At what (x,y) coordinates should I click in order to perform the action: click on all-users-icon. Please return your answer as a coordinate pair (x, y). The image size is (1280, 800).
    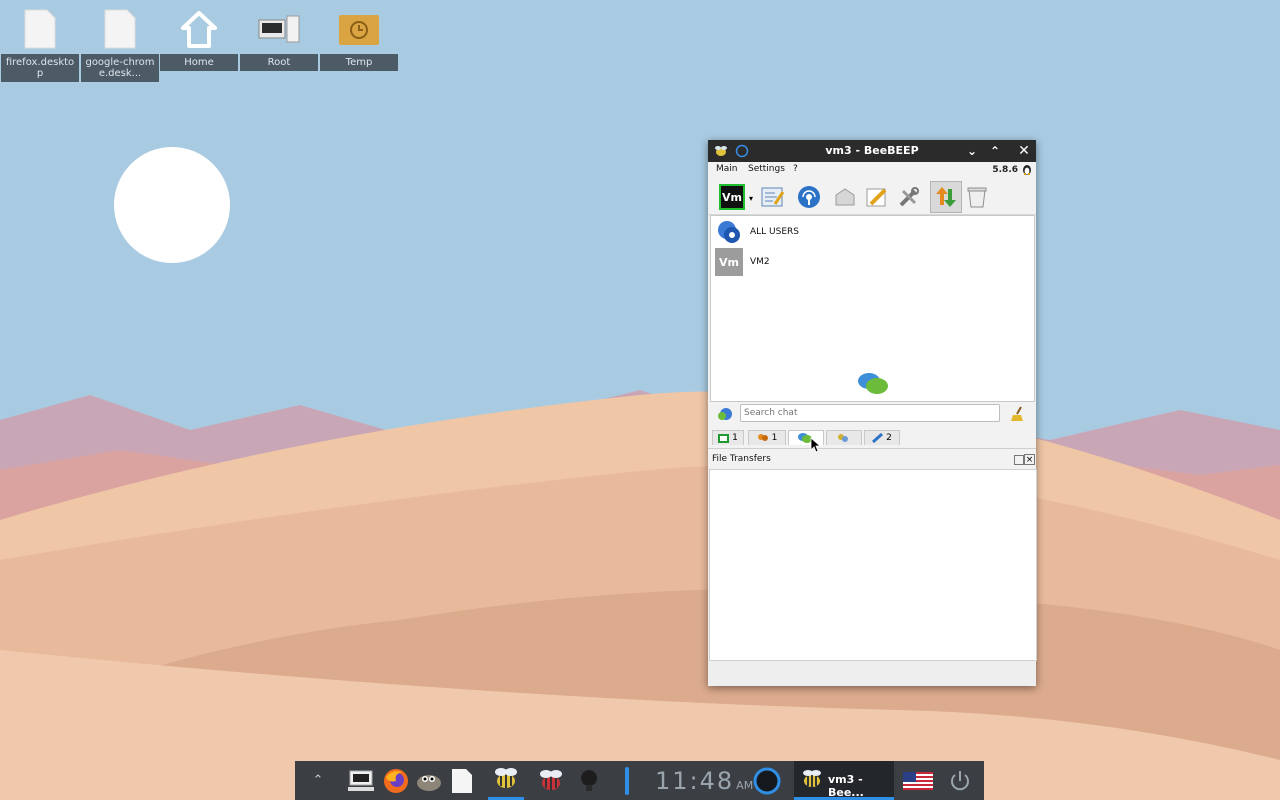
    Looking at the image, I should click on (729, 232).